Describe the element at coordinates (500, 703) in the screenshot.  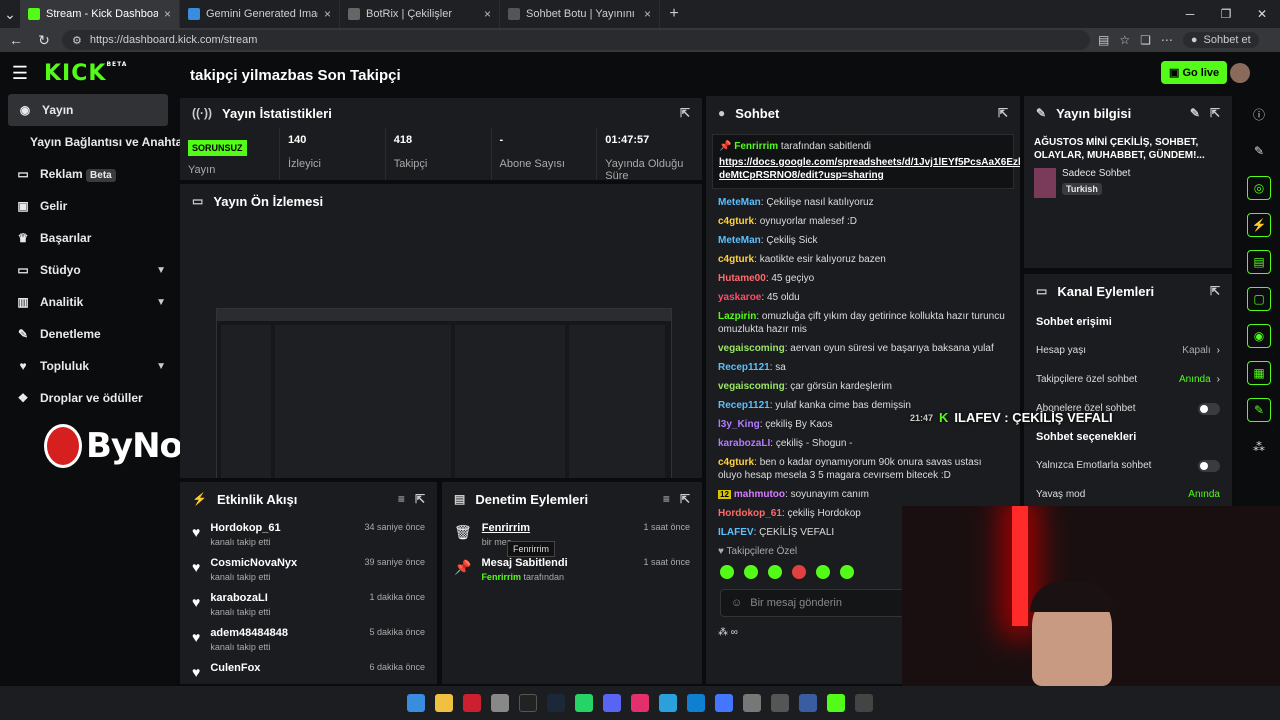
I see `photos-icon` at that location.